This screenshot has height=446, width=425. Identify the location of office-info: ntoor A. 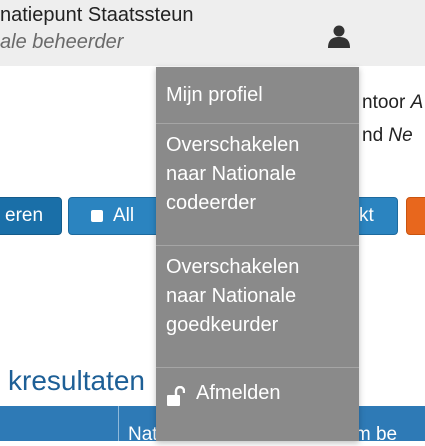
(392, 103).